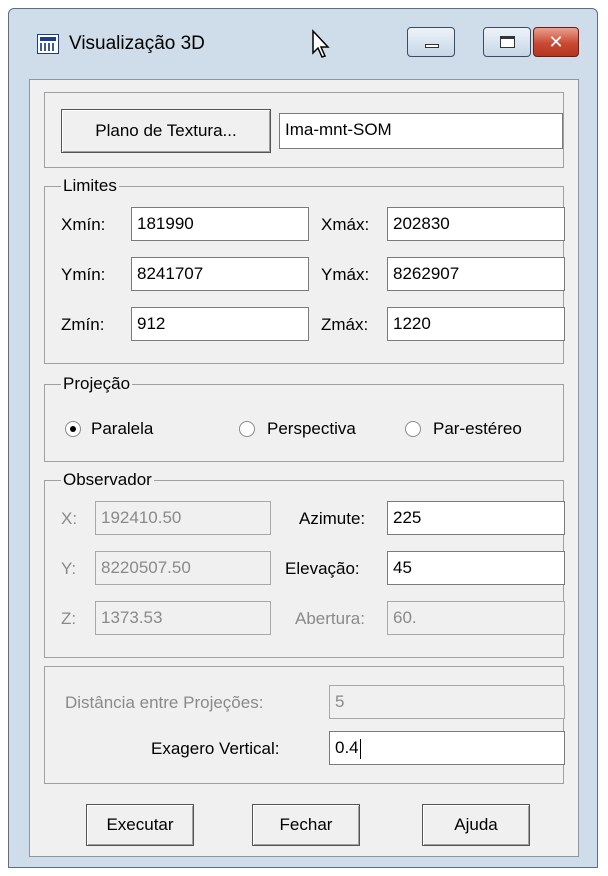 The image size is (608, 876). I want to click on radio-perspectiva-label: Perspectiva, so click(311, 429).